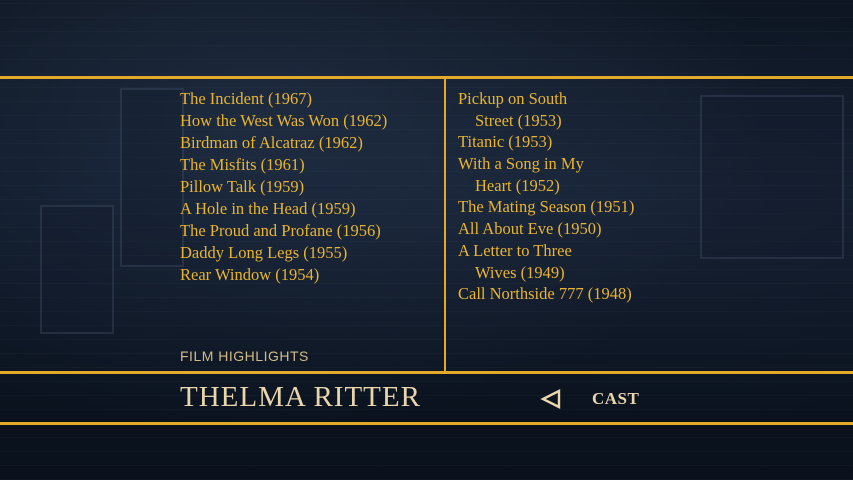  Describe the element at coordinates (589, 399) in the screenshot. I see `back-to-cast-button: CAST` at that location.